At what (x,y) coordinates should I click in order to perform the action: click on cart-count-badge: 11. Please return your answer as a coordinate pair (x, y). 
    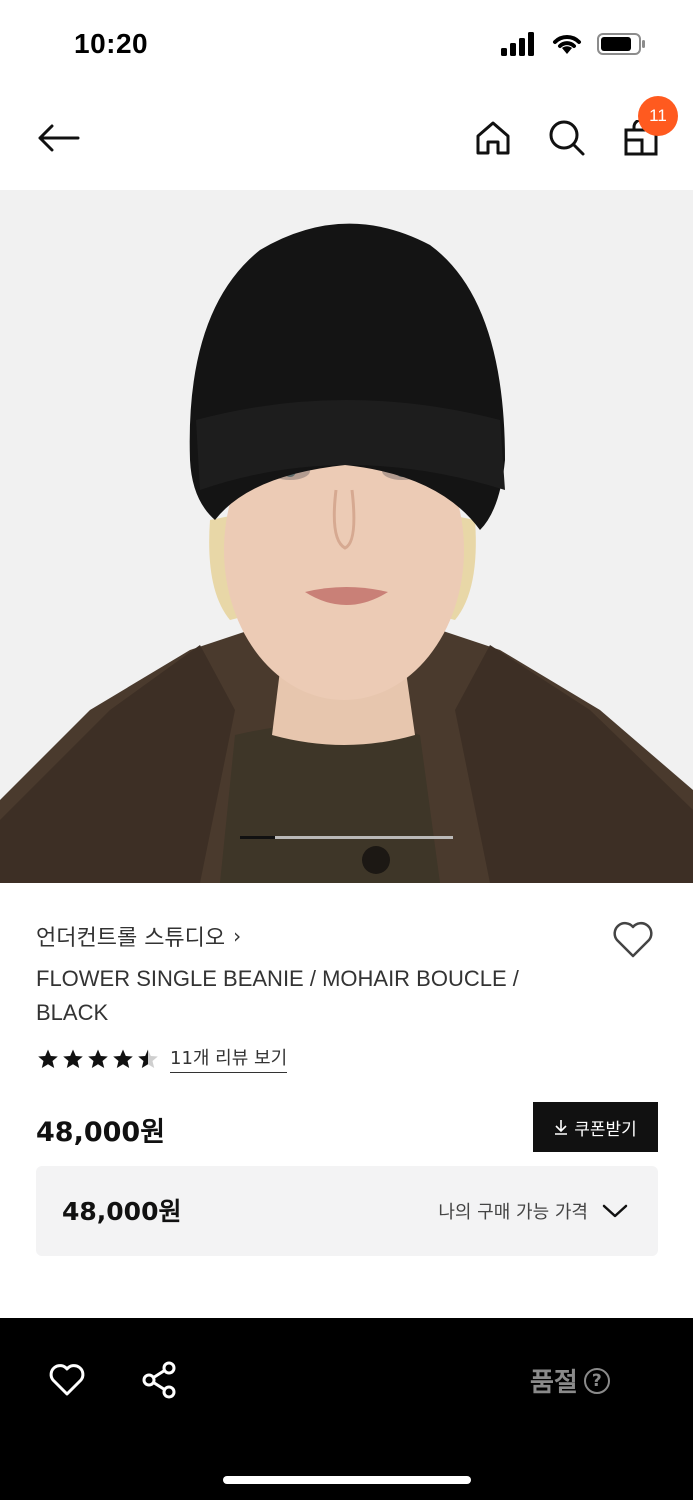
    Looking at the image, I should click on (658, 116).